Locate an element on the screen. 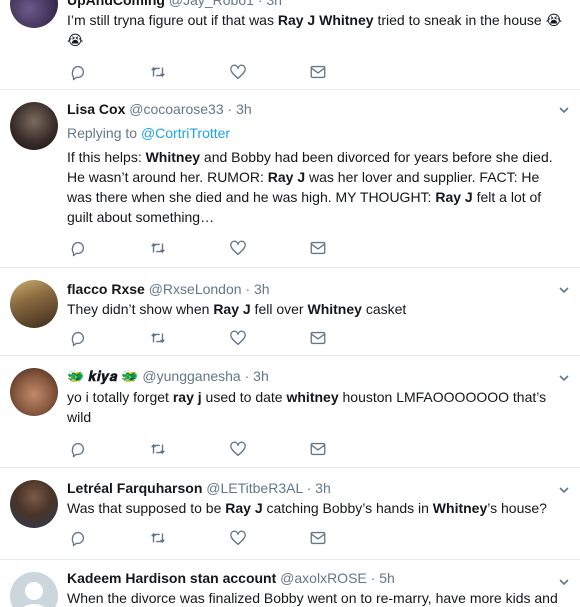 Image resolution: width=580 pixels, height=607 pixels. timestamp: 5h is located at coordinates (387, 578).